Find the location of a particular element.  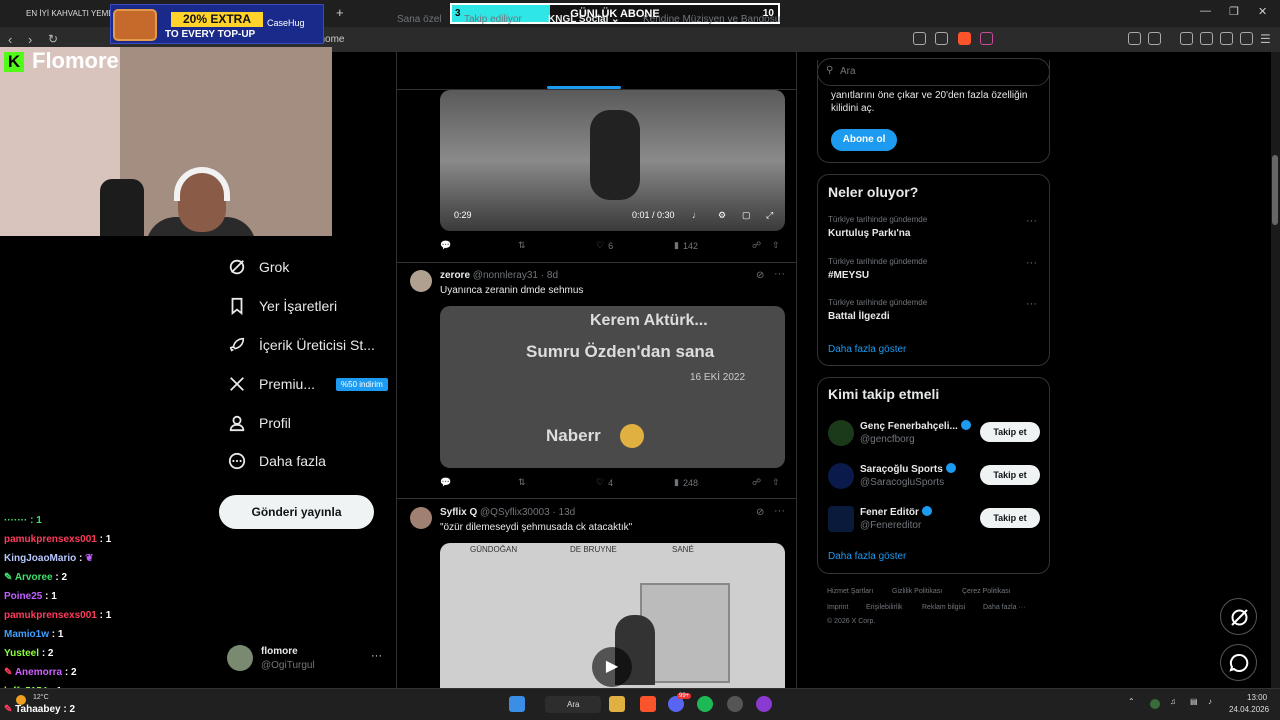

tab-community: Kendine Müzisyen ve Bandosu is located at coordinates (711, 19).